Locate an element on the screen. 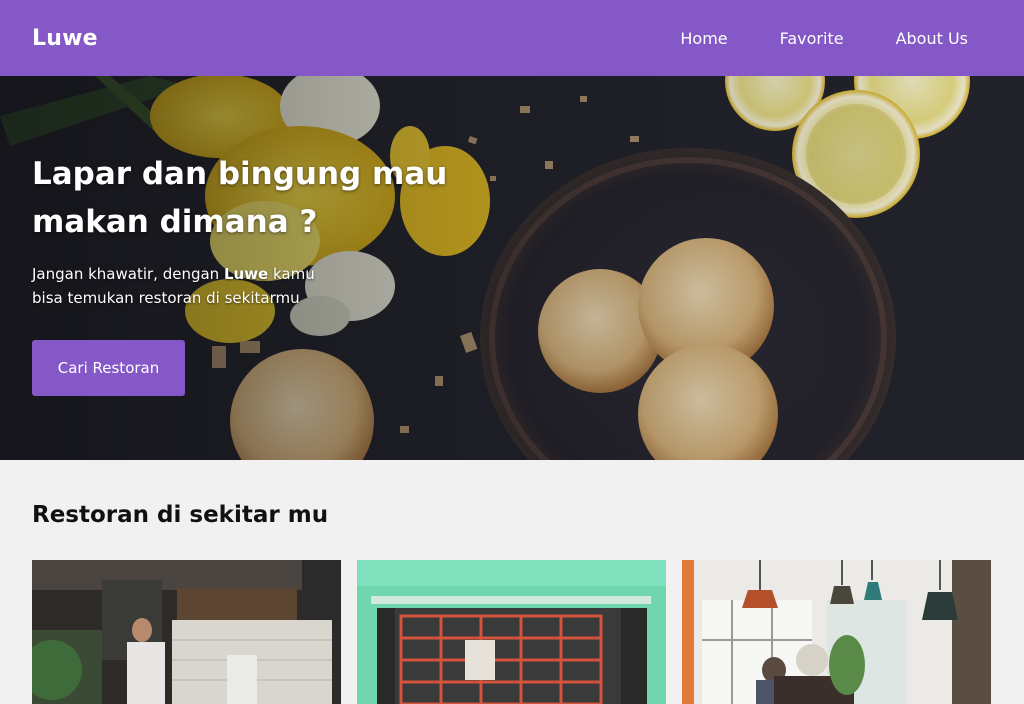 The height and width of the screenshot is (704, 1024). nav-link-favorite: Favorite is located at coordinates (812, 38).